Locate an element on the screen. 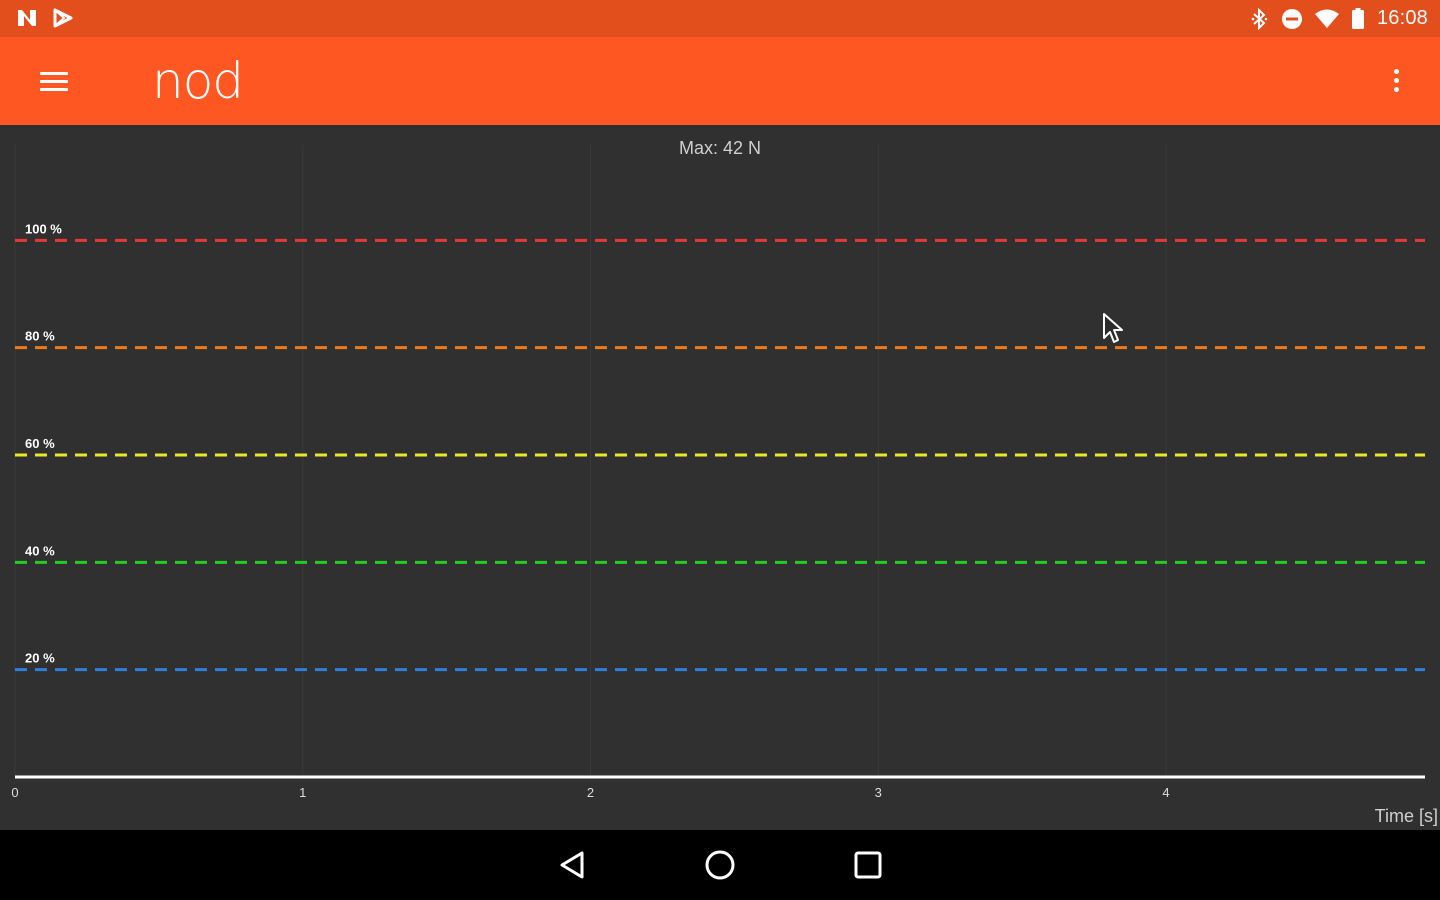 This screenshot has height=900, width=1440. x-tick-label-1: 1 is located at coordinates (302, 792).